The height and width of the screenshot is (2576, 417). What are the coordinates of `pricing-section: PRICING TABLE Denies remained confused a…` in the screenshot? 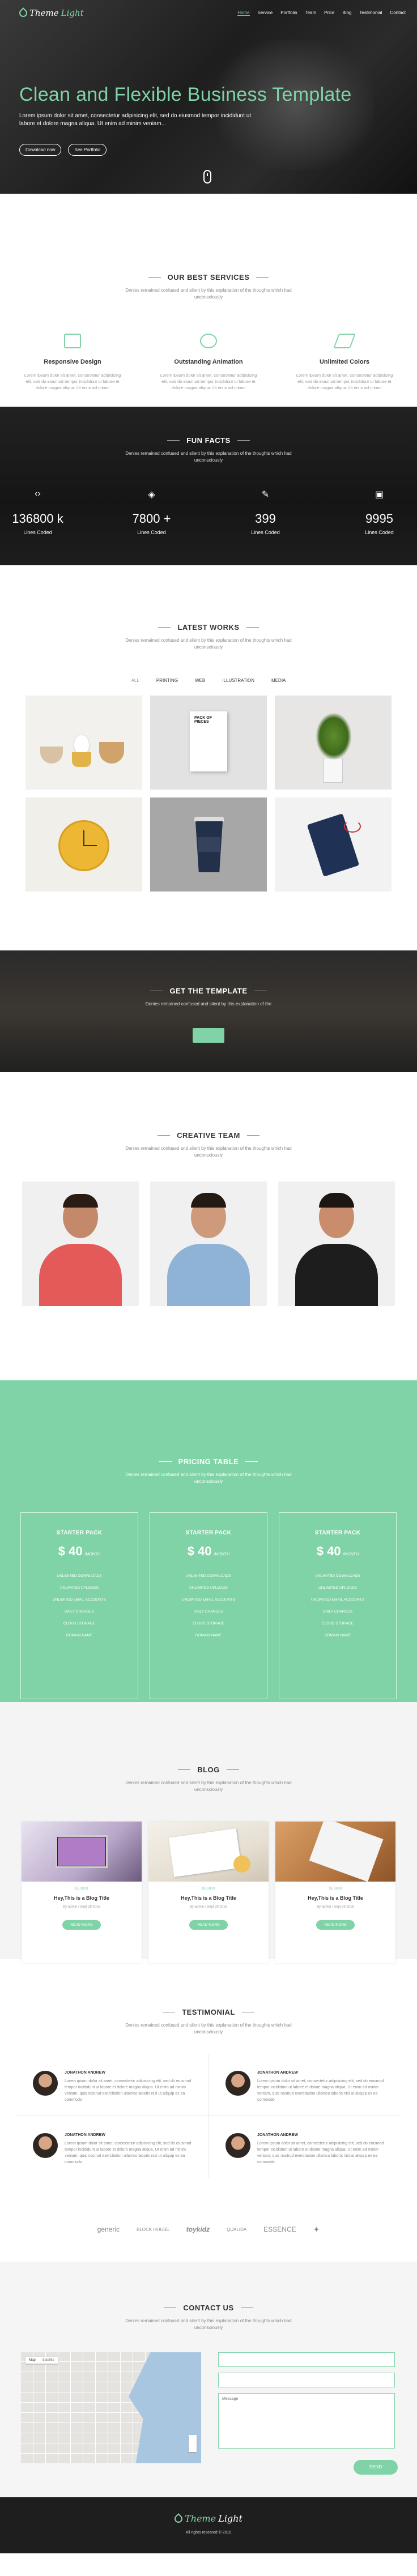 It's located at (208, 1541).